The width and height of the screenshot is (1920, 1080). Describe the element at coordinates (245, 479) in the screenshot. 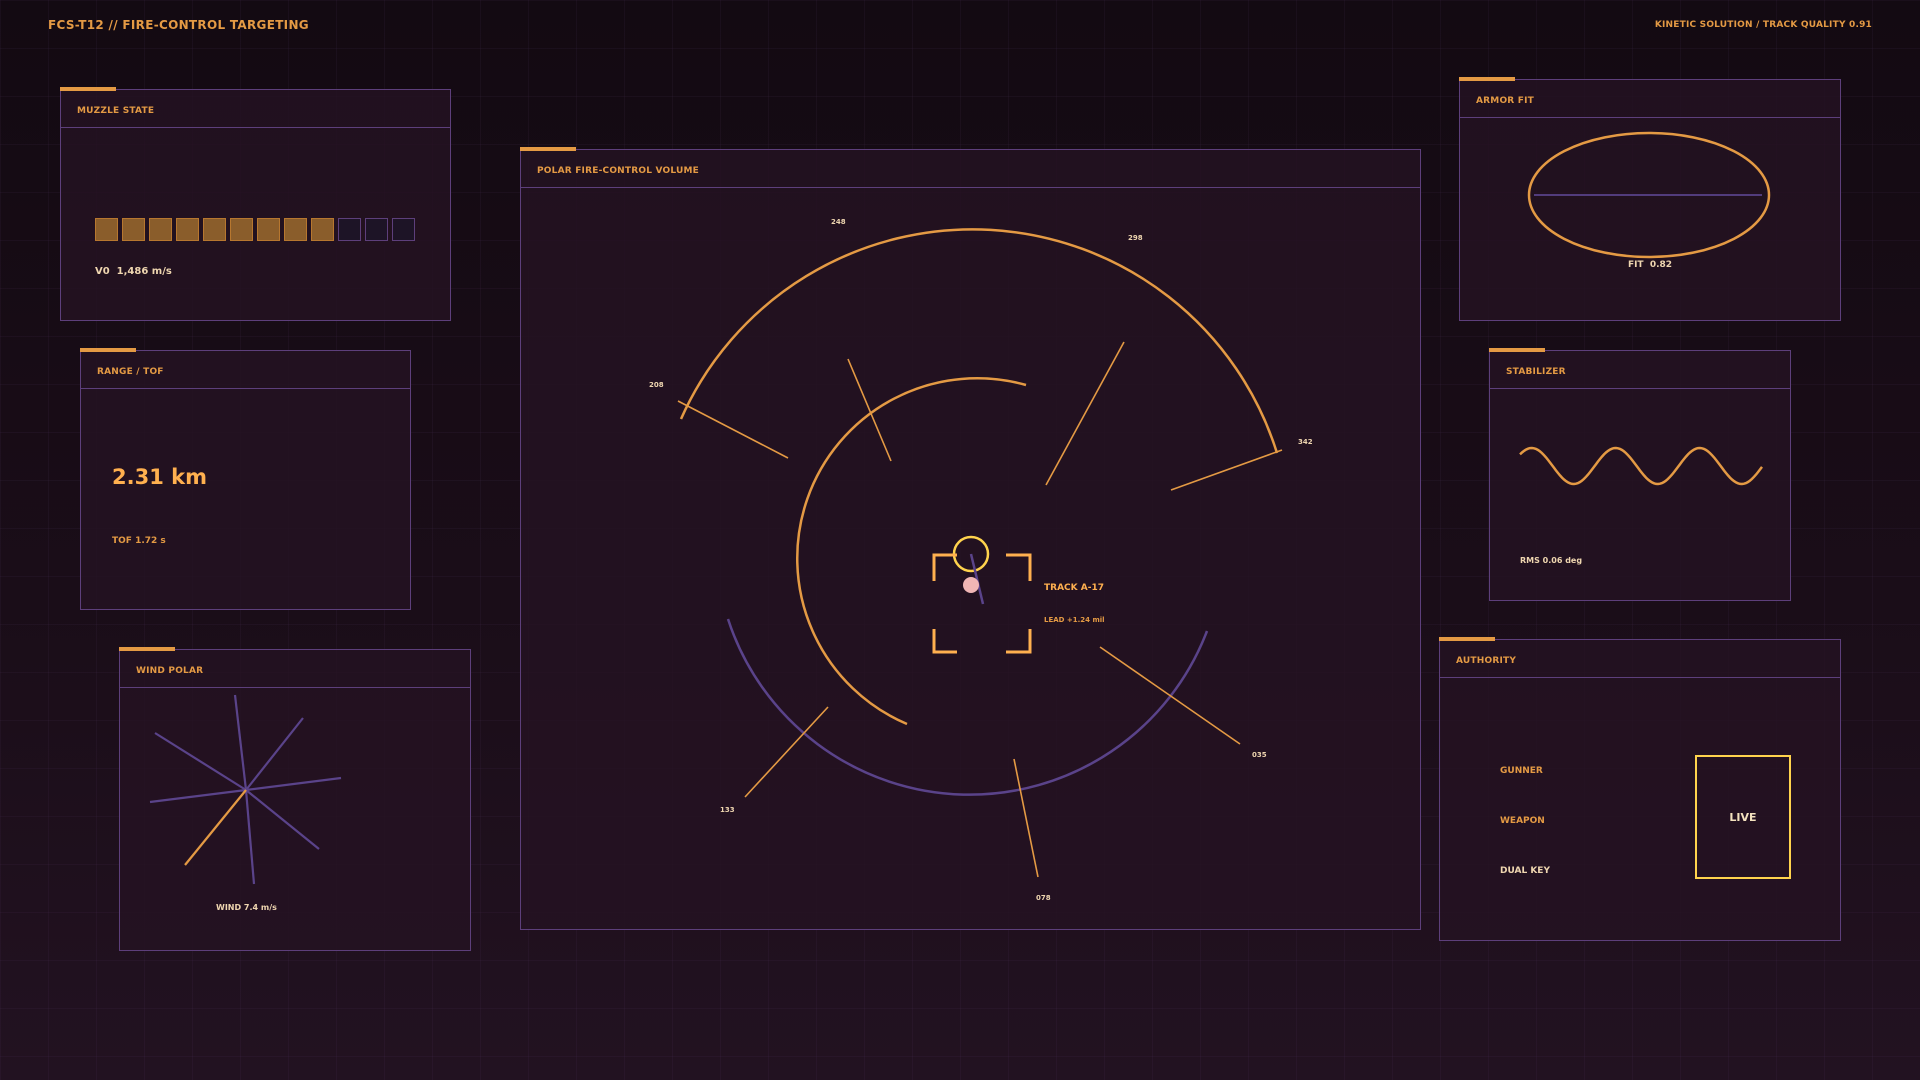

I see `range-tof-panel: RANGE / TOF 2.31 km TOF 1.72 s` at that location.